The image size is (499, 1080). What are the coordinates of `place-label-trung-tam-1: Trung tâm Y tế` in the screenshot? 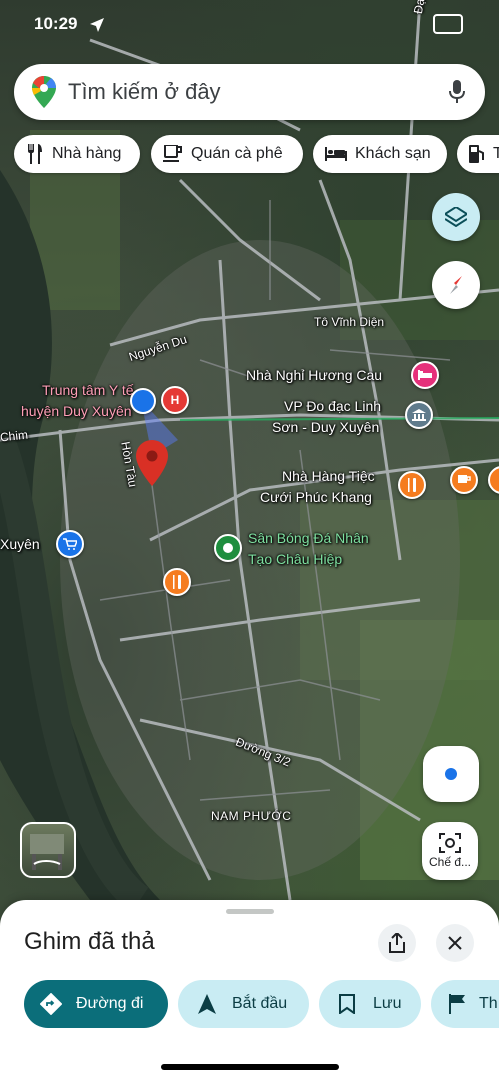 It's located at (88, 390).